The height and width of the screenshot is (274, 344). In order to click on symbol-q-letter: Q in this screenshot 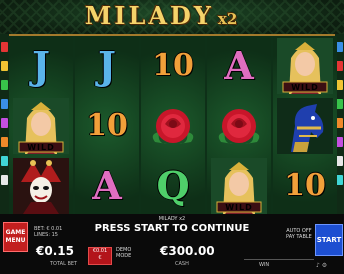, I will do `click(173, 185)`.